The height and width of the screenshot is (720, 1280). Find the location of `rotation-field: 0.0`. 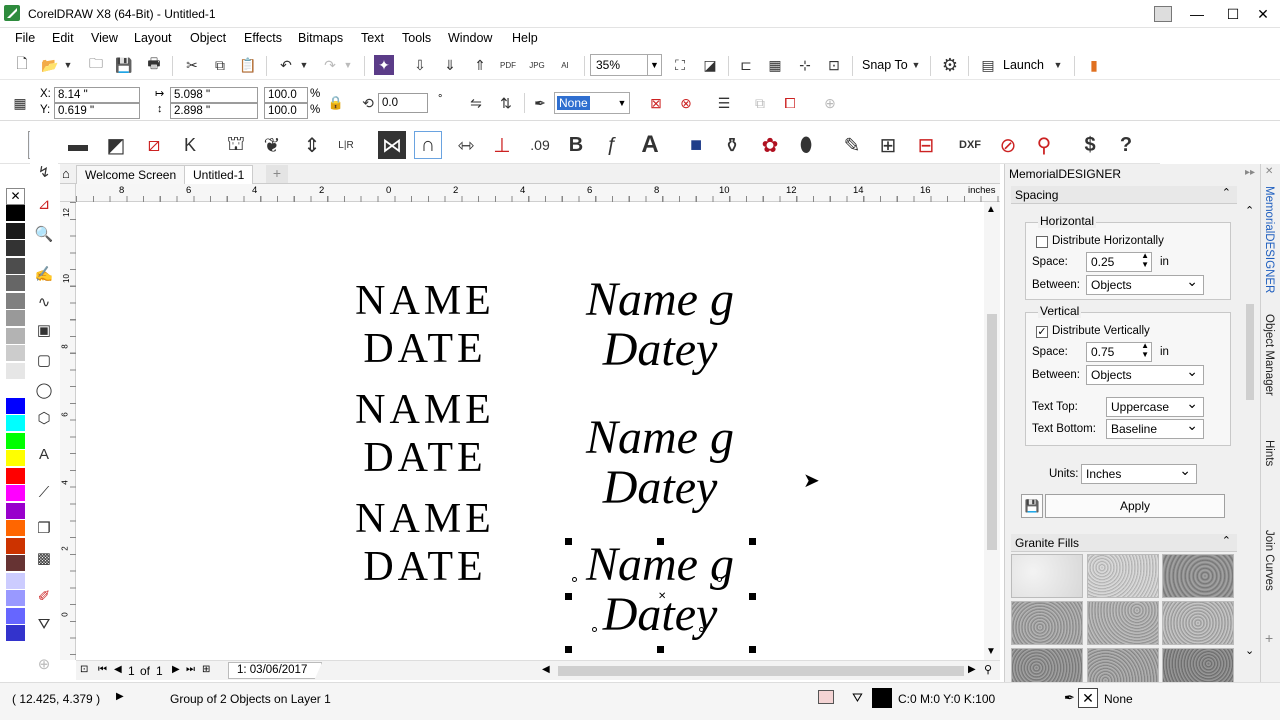

rotation-field: 0.0 is located at coordinates (403, 103).